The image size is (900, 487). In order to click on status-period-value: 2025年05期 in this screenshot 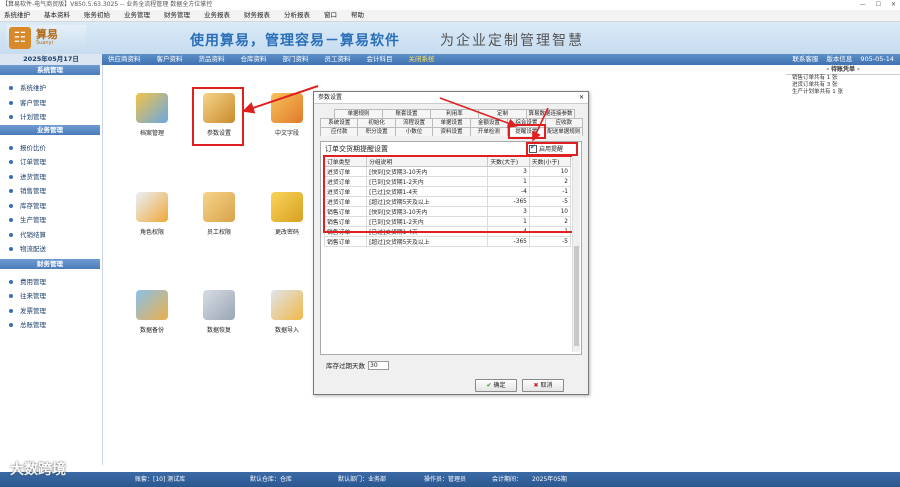, I will do `click(549, 479)`.